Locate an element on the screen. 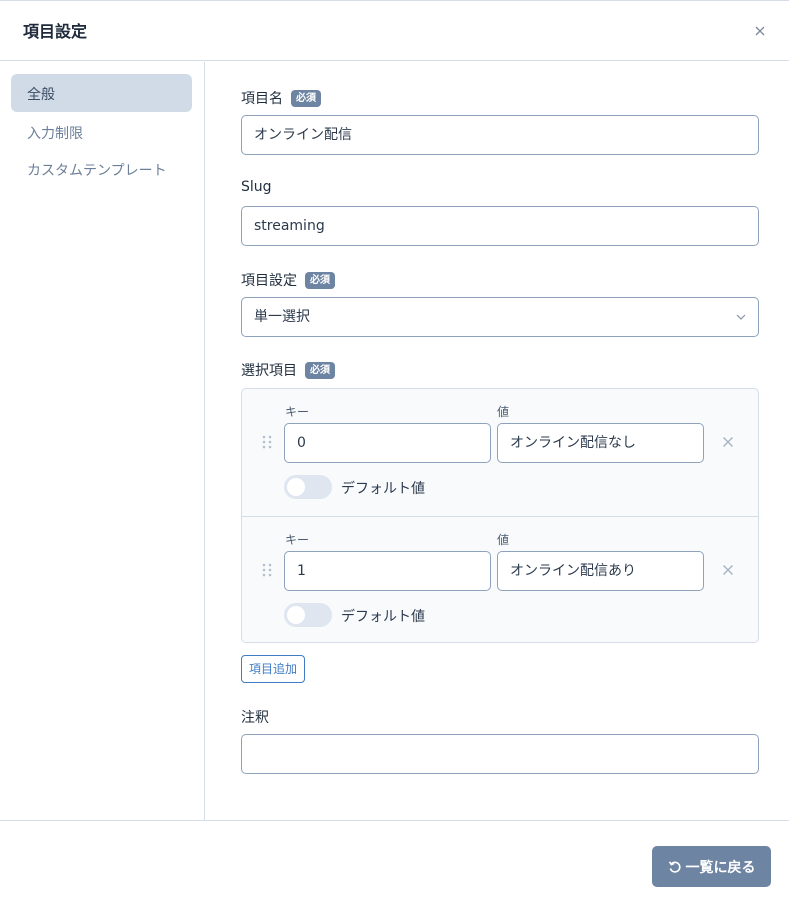 The image size is (789, 905). note-label: 注釈 is located at coordinates (255, 717).